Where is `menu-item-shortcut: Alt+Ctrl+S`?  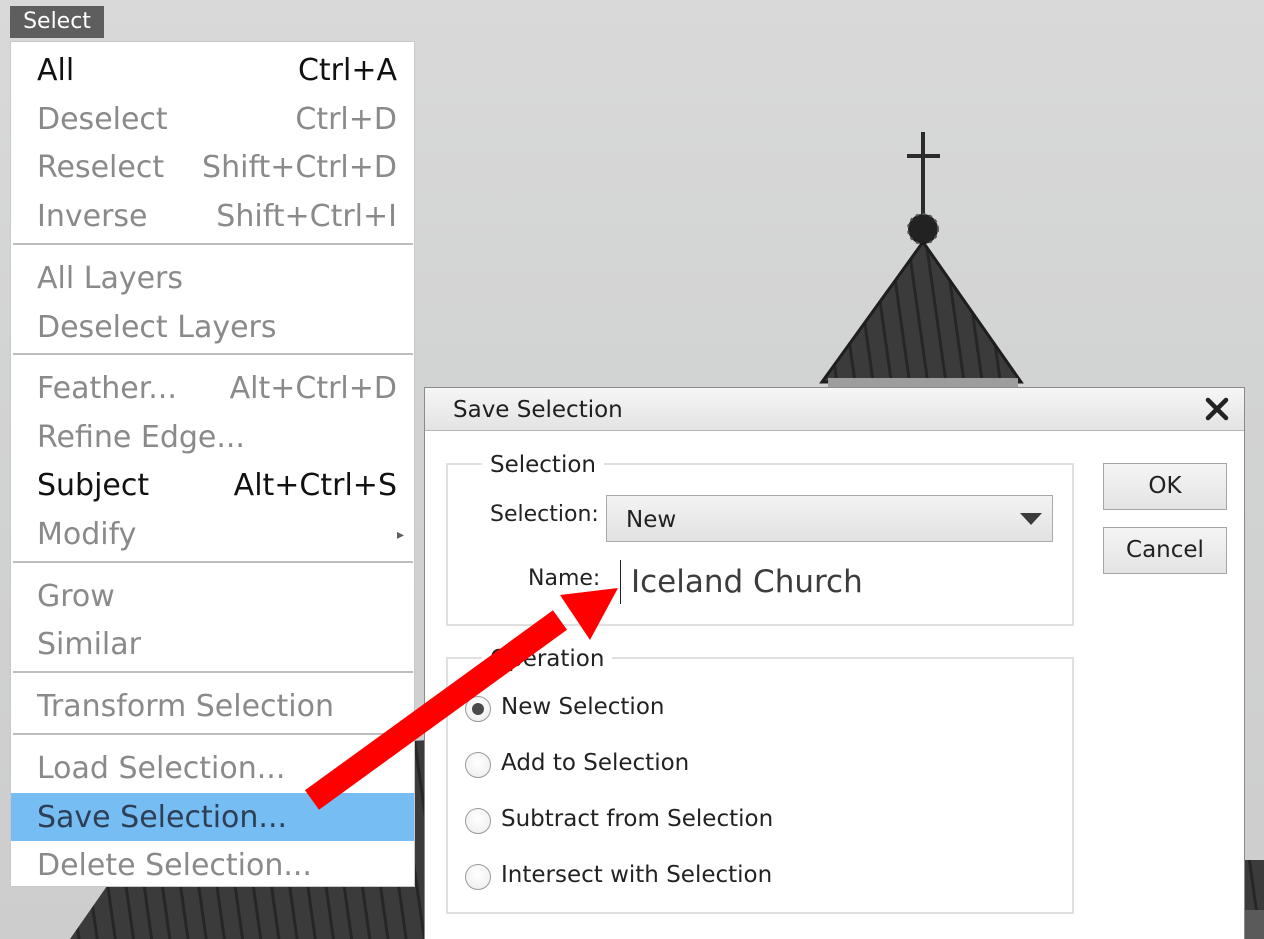 menu-item-shortcut: Alt+Ctrl+S is located at coordinates (315, 485).